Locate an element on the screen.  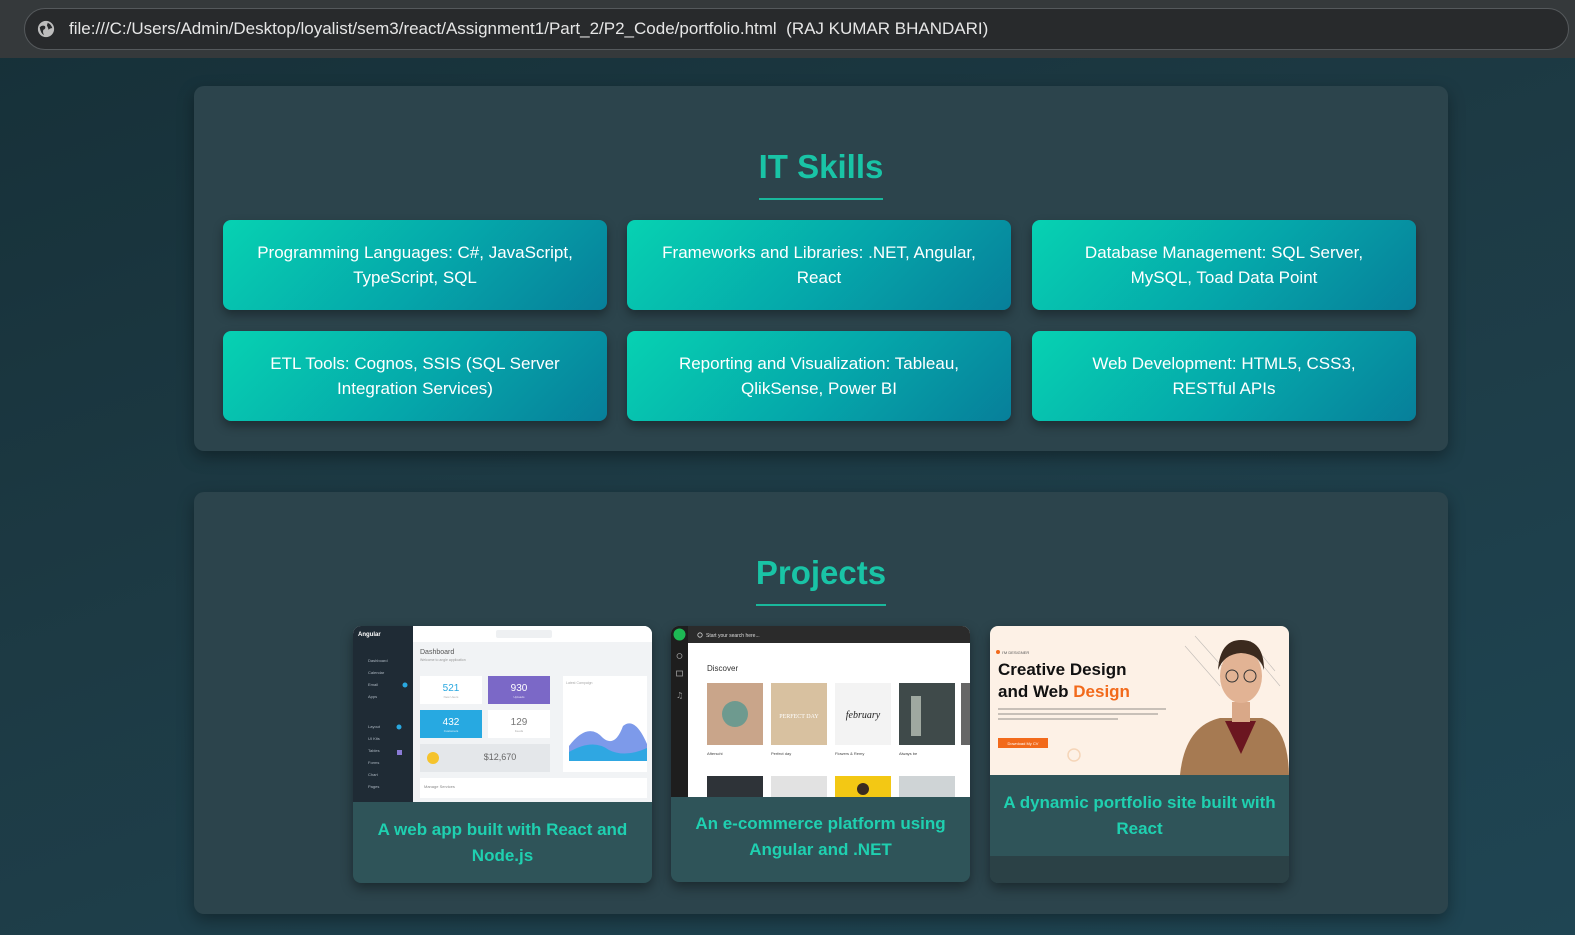
preview-album-title: Flowers & Remy is located at coordinates (849, 753).